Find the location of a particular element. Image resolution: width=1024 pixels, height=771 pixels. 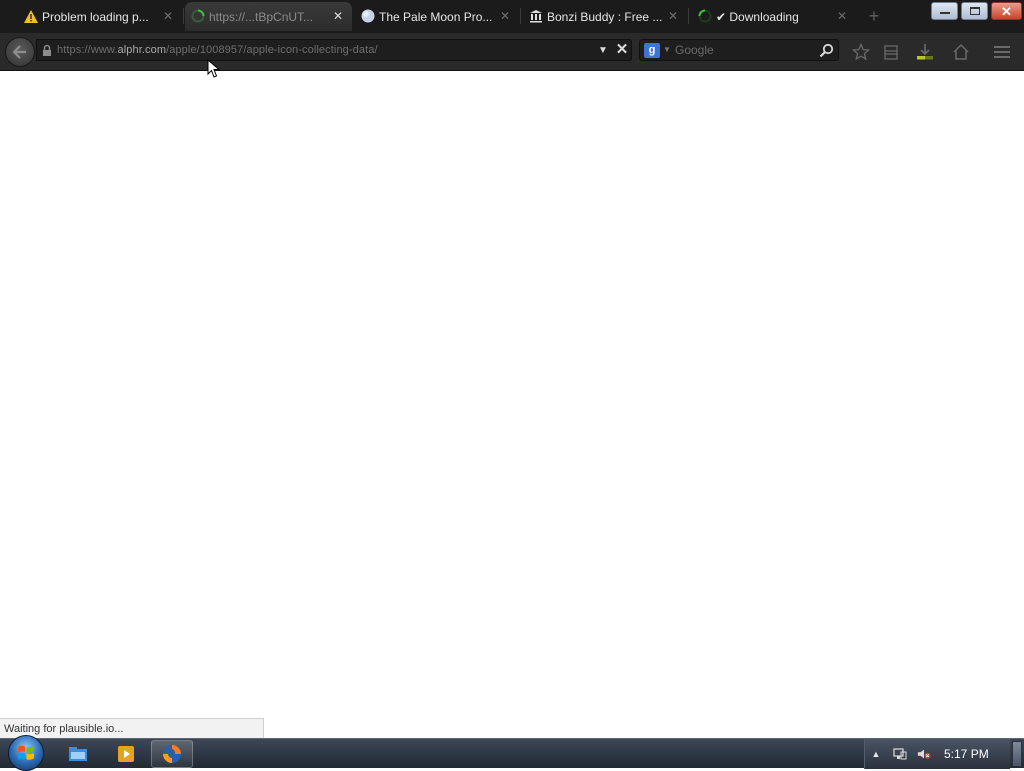

search-bar: g ▼ is located at coordinates (739, 50).